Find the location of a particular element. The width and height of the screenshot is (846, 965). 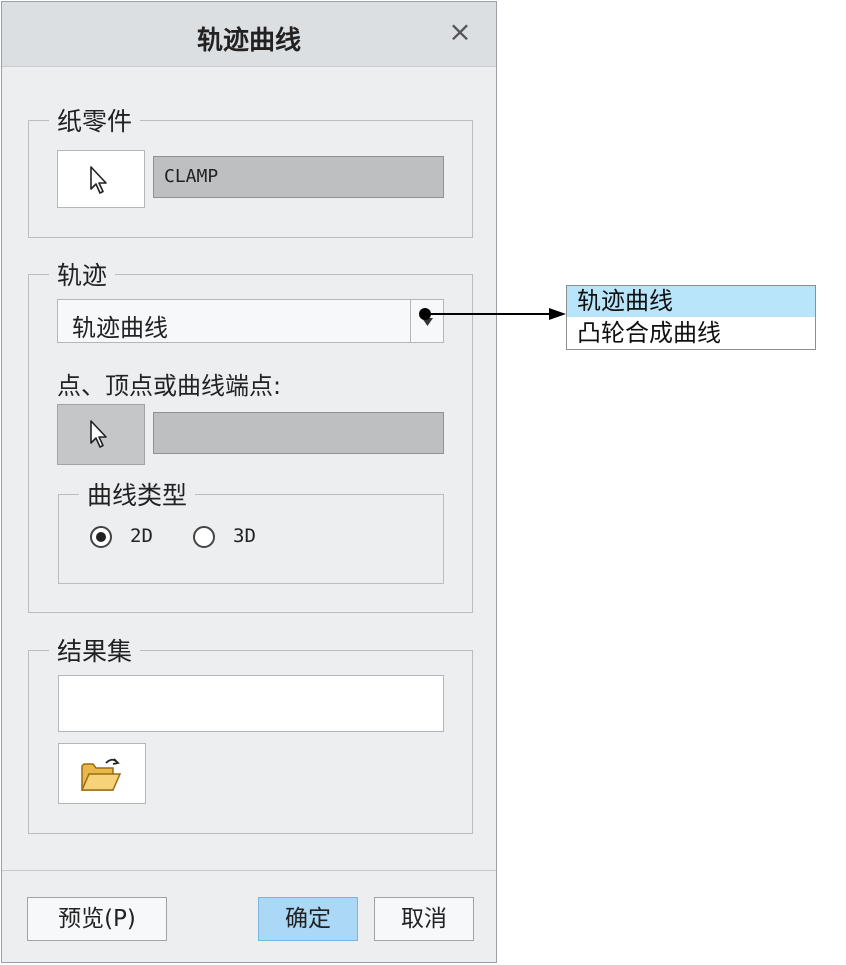

callout-connector is located at coordinates (492, 314).